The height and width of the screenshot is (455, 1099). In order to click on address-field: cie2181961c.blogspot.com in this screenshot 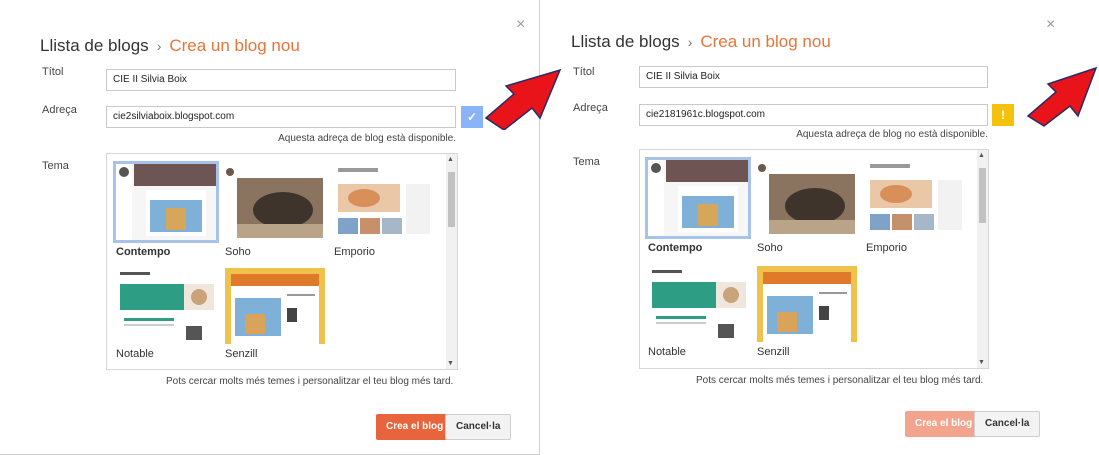, I will do `click(813, 115)`.